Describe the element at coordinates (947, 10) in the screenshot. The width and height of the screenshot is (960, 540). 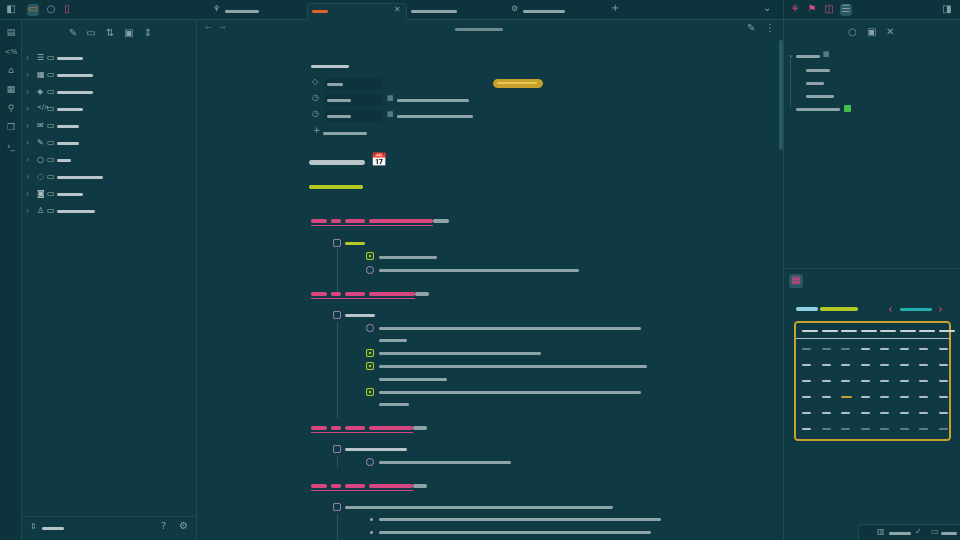
I see `sidebar-right-icon: ◨` at that location.